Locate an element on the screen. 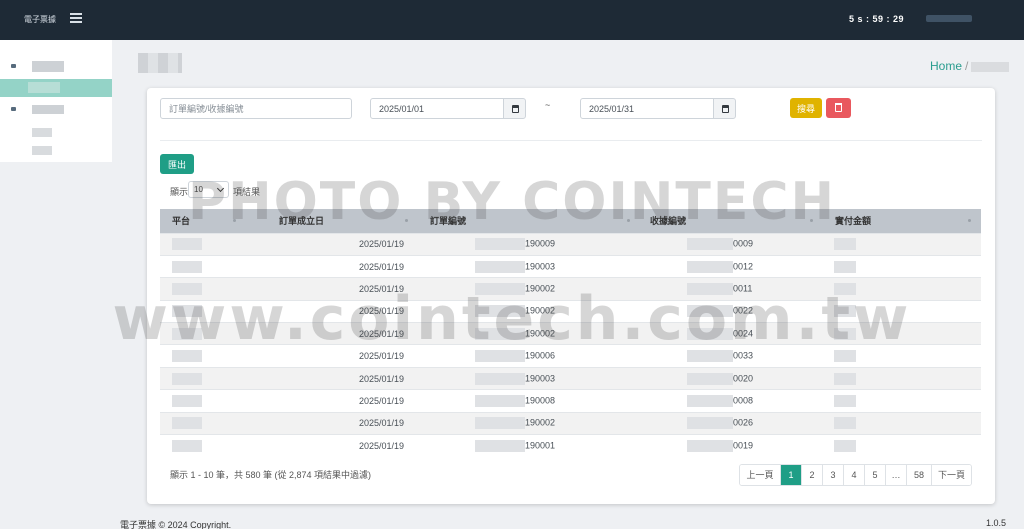 This screenshot has width=1024, height=529. cell-receipt-number: 0008 is located at coordinates (731, 401).